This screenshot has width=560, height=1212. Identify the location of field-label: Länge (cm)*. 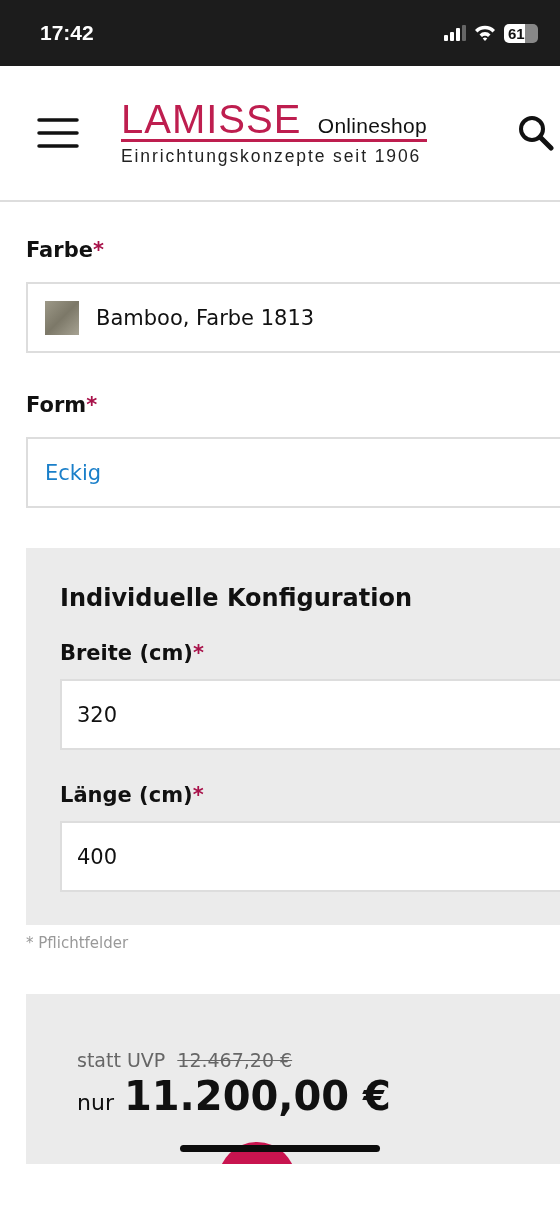
(132, 795).